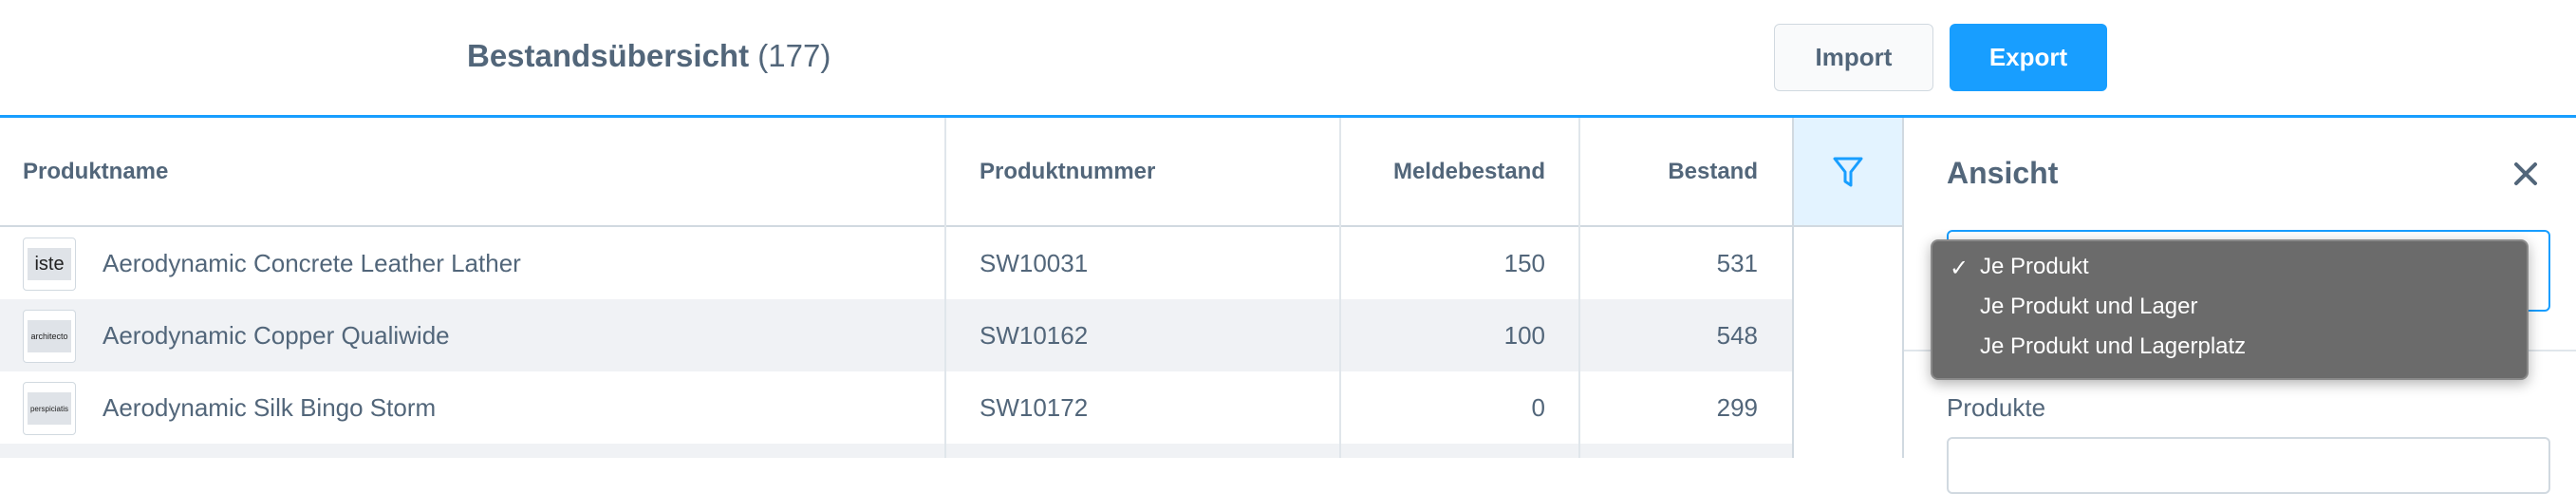 Image resolution: width=2576 pixels, height=494 pixels. I want to click on product-number-cell: SW10172, so click(1034, 407).